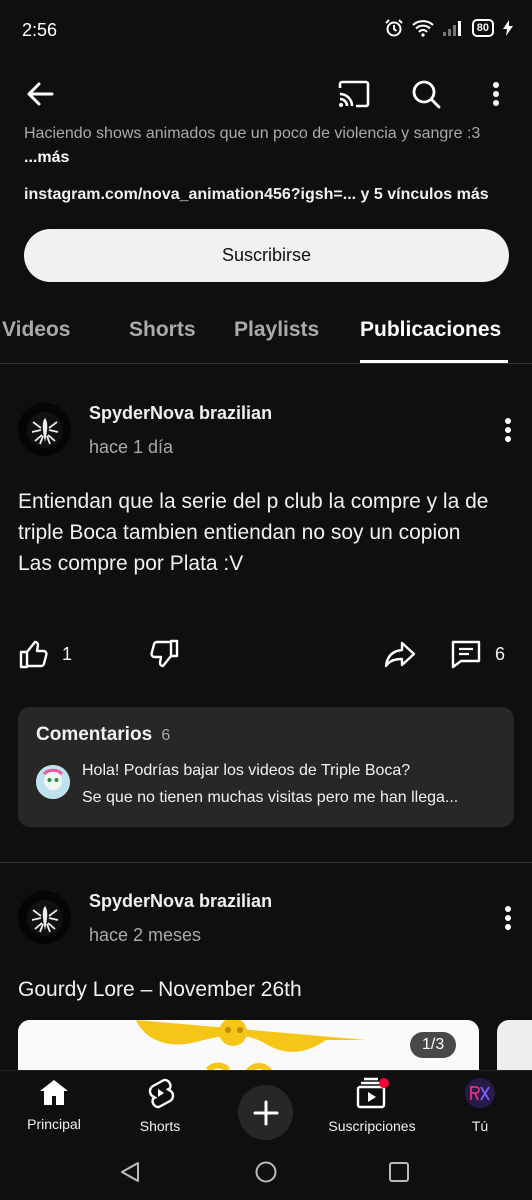 This screenshot has width=532, height=1200. I want to click on share-icon, so click(400, 654).